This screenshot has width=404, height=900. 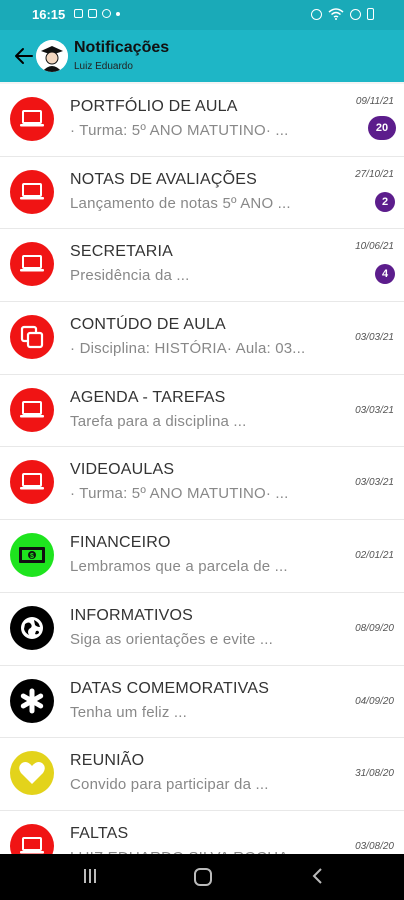 I want to click on page-subtitle: Luiz Eduardo, so click(x=103, y=66).